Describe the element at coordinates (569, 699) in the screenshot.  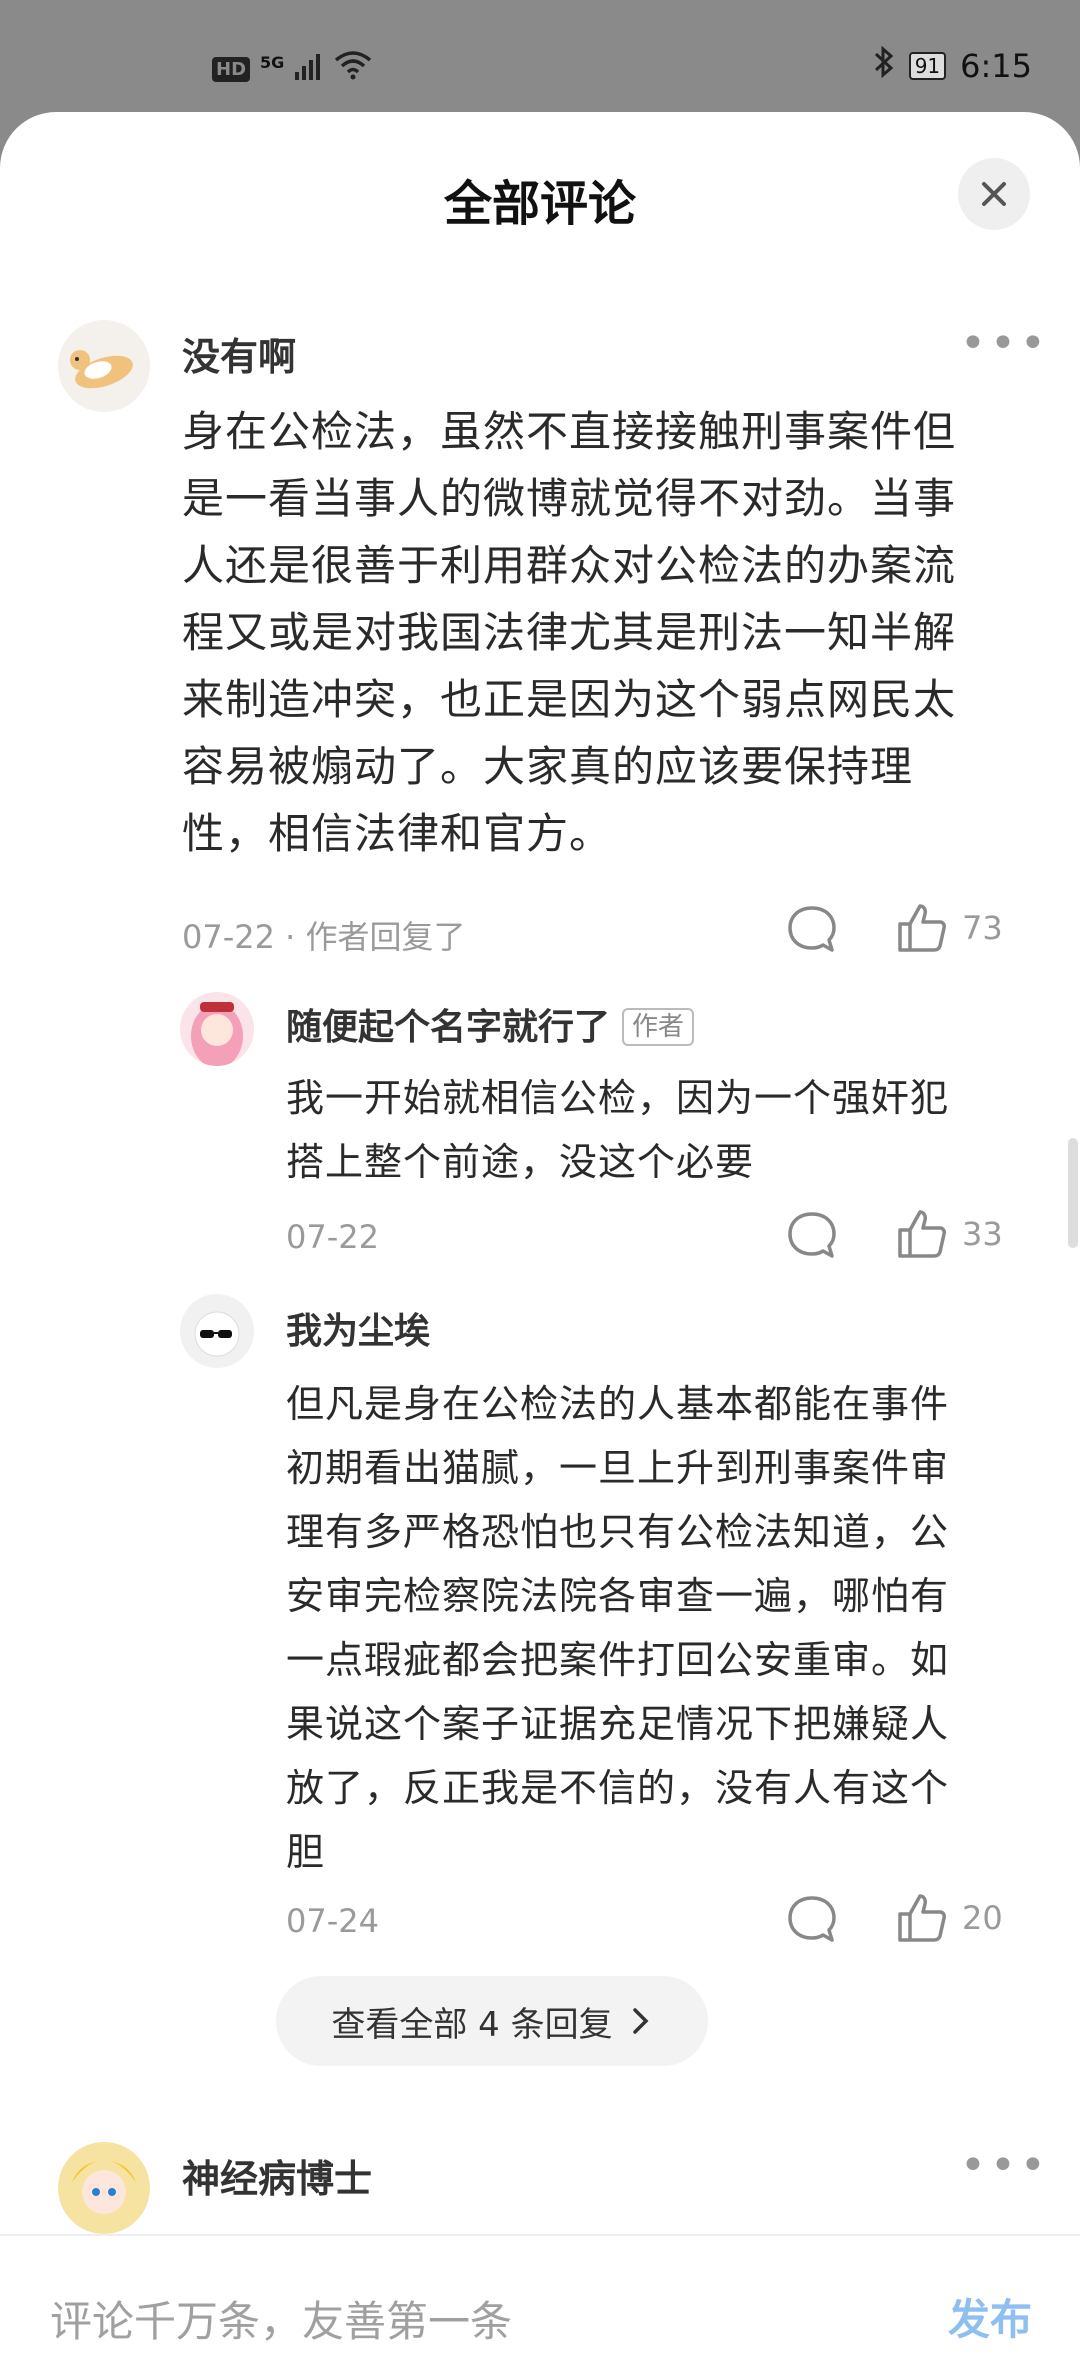
I see `comment-line: 来制造冲突，也正是因为这个弱点网民太` at that location.